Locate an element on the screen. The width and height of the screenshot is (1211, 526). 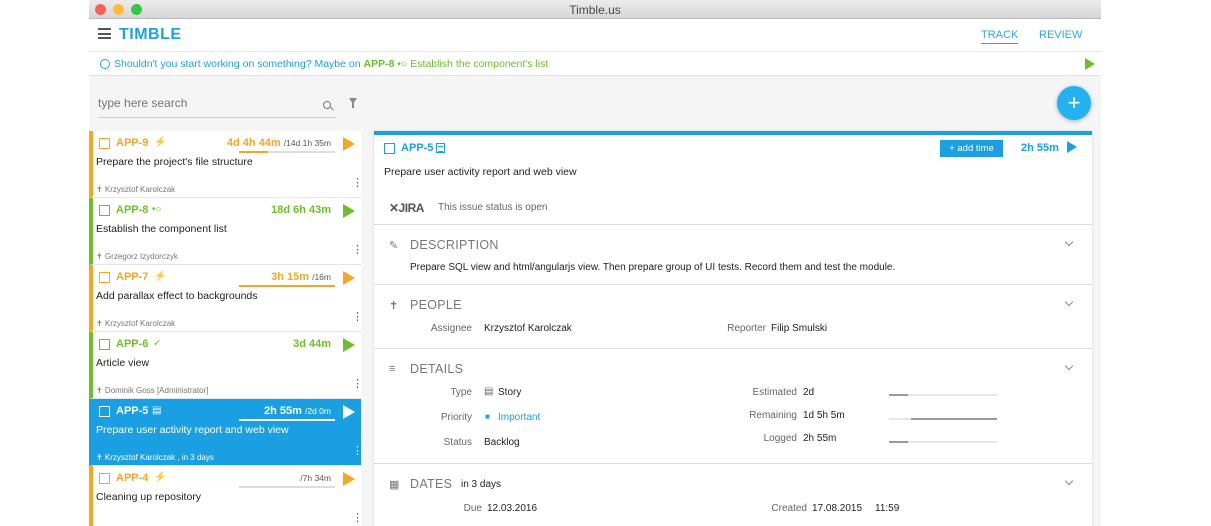
estimated-bar is located at coordinates (943, 395).